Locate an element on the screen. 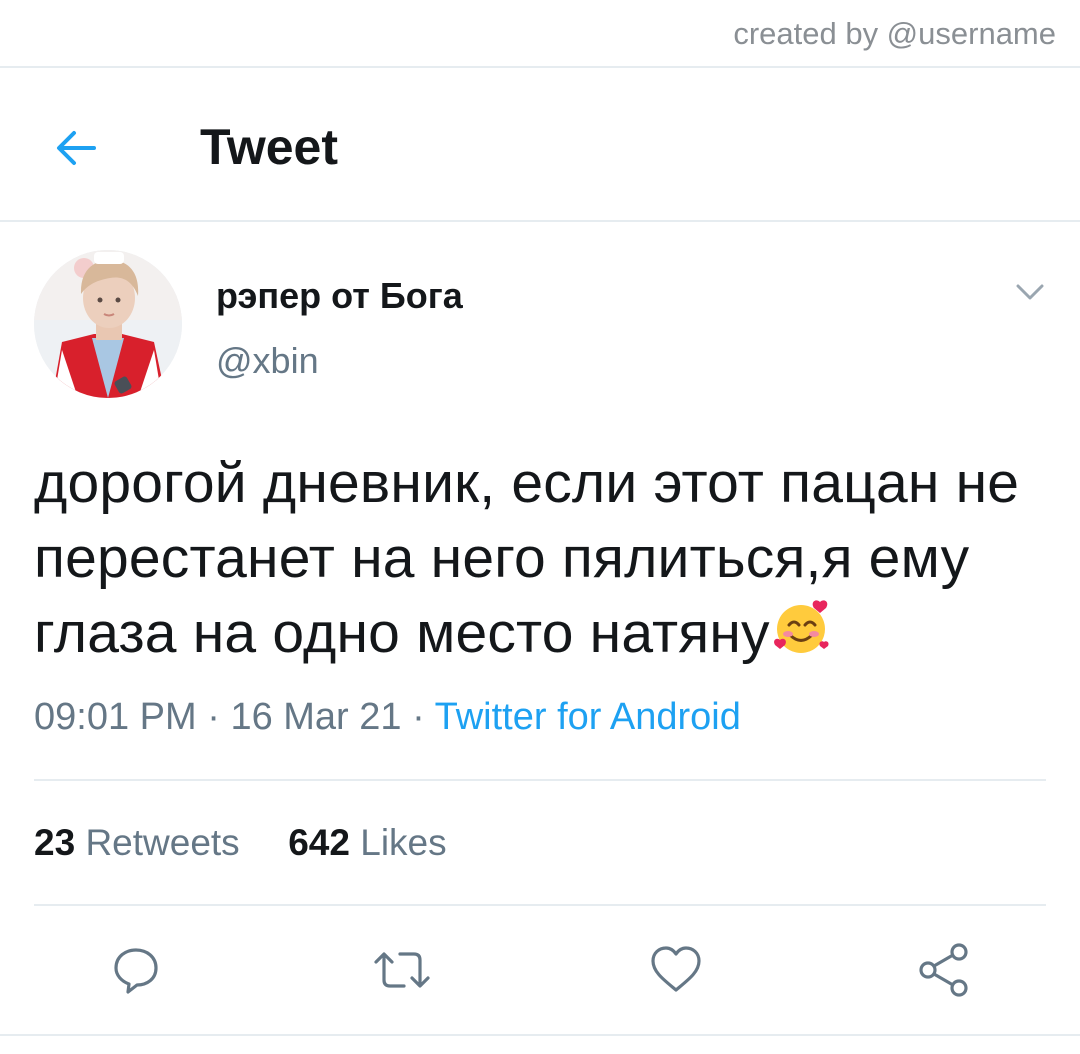 The height and width of the screenshot is (1054, 1080). reply-button is located at coordinates (136, 970).